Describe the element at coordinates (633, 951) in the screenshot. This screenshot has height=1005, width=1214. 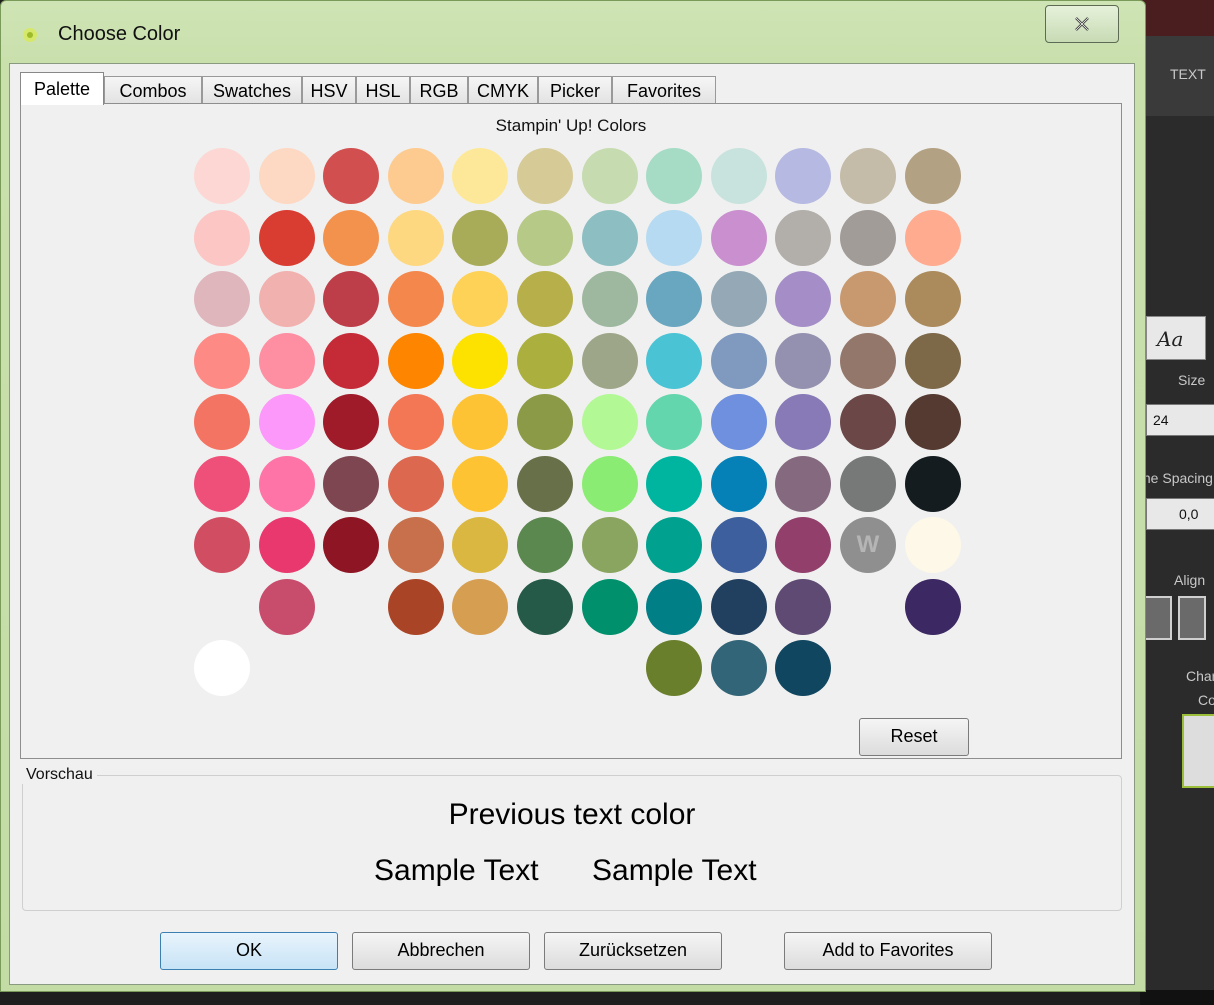
I see `reset-button: Zurücksetzen` at that location.